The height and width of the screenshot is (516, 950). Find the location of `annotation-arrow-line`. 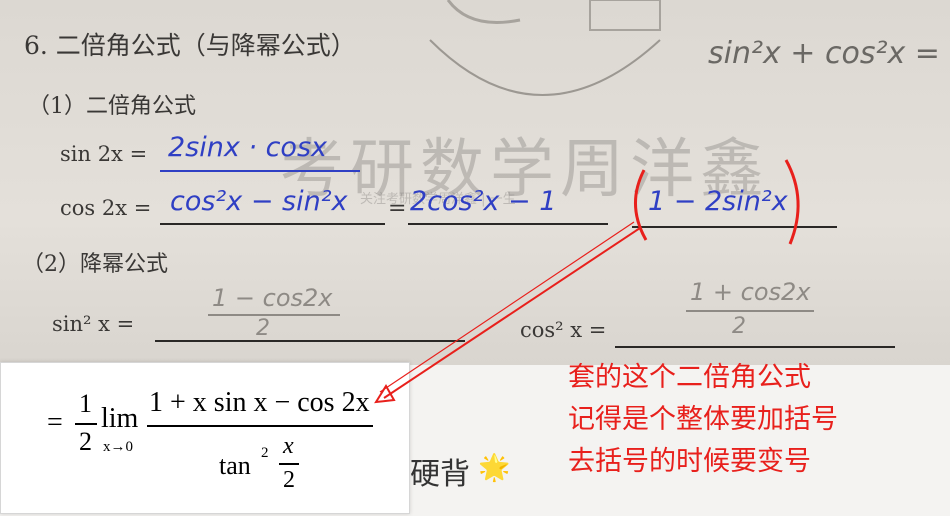

annotation-arrow-line is located at coordinates (512, 313).